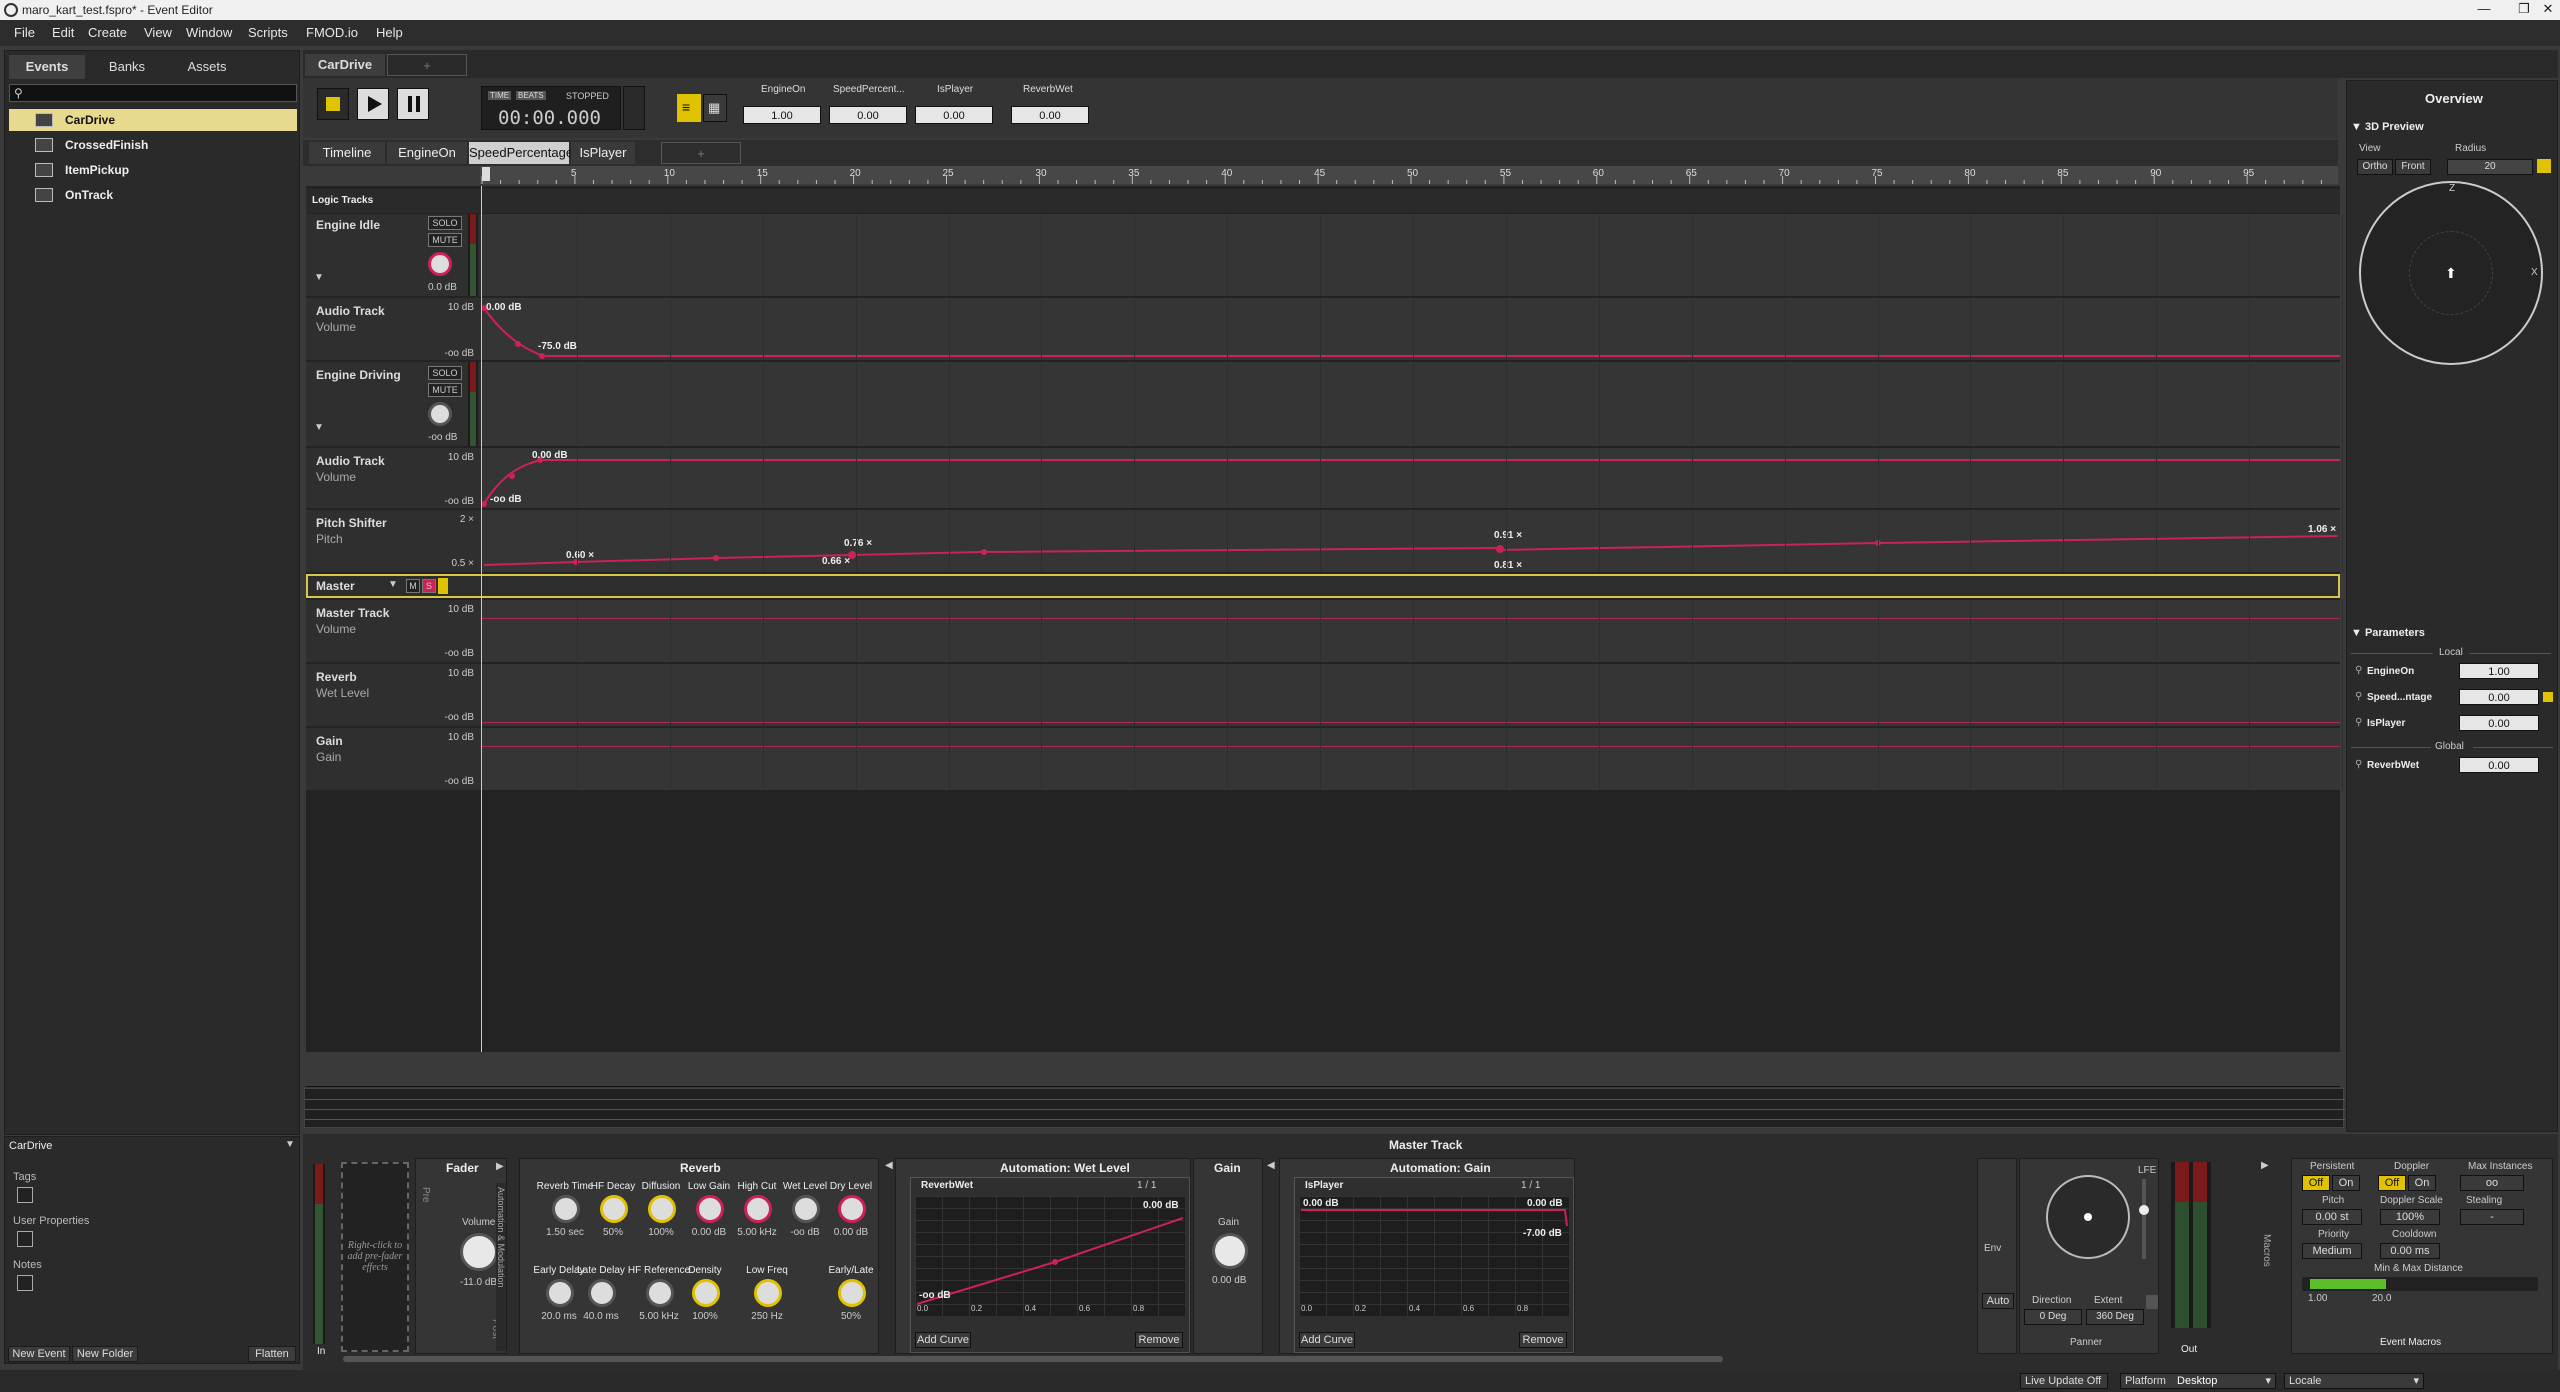 The image size is (2560, 1392). I want to click on automation-header-gain: Gain Gain 10 dB -oo dB, so click(394, 759).